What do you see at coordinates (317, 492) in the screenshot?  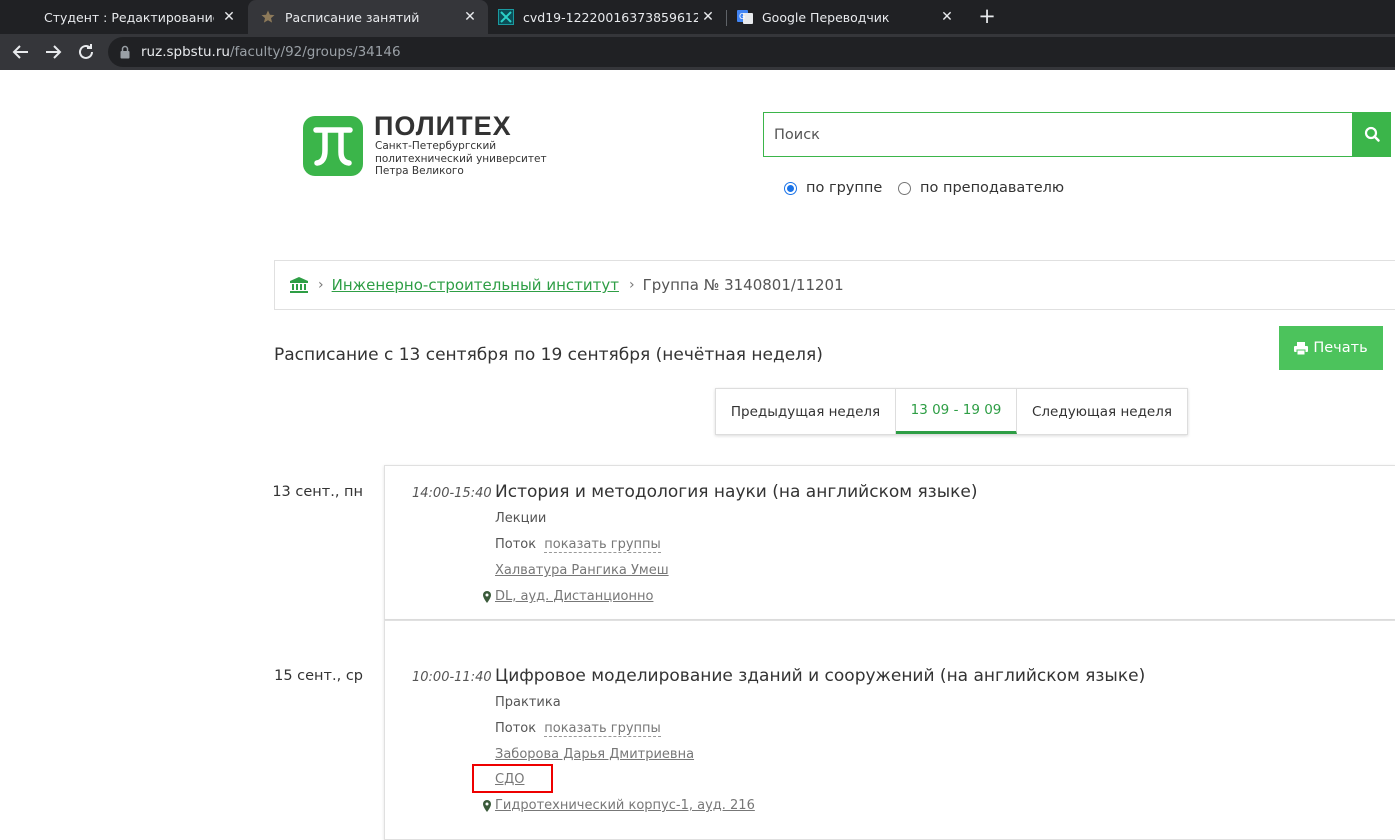 I see `day-date: 13 сент., пн` at bounding box center [317, 492].